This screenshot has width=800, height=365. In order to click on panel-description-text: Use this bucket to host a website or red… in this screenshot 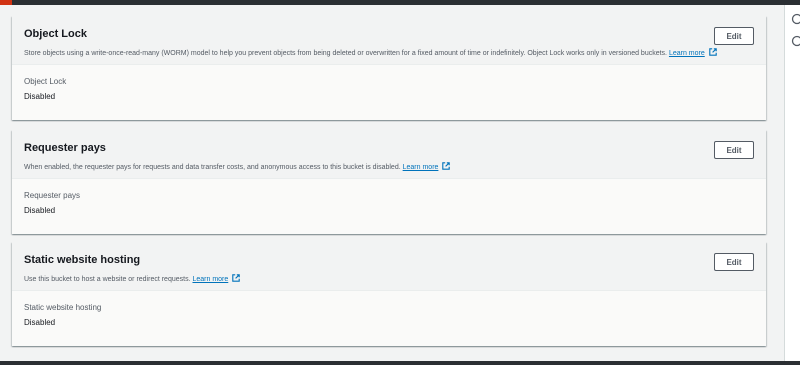, I will do `click(107, 279)`.